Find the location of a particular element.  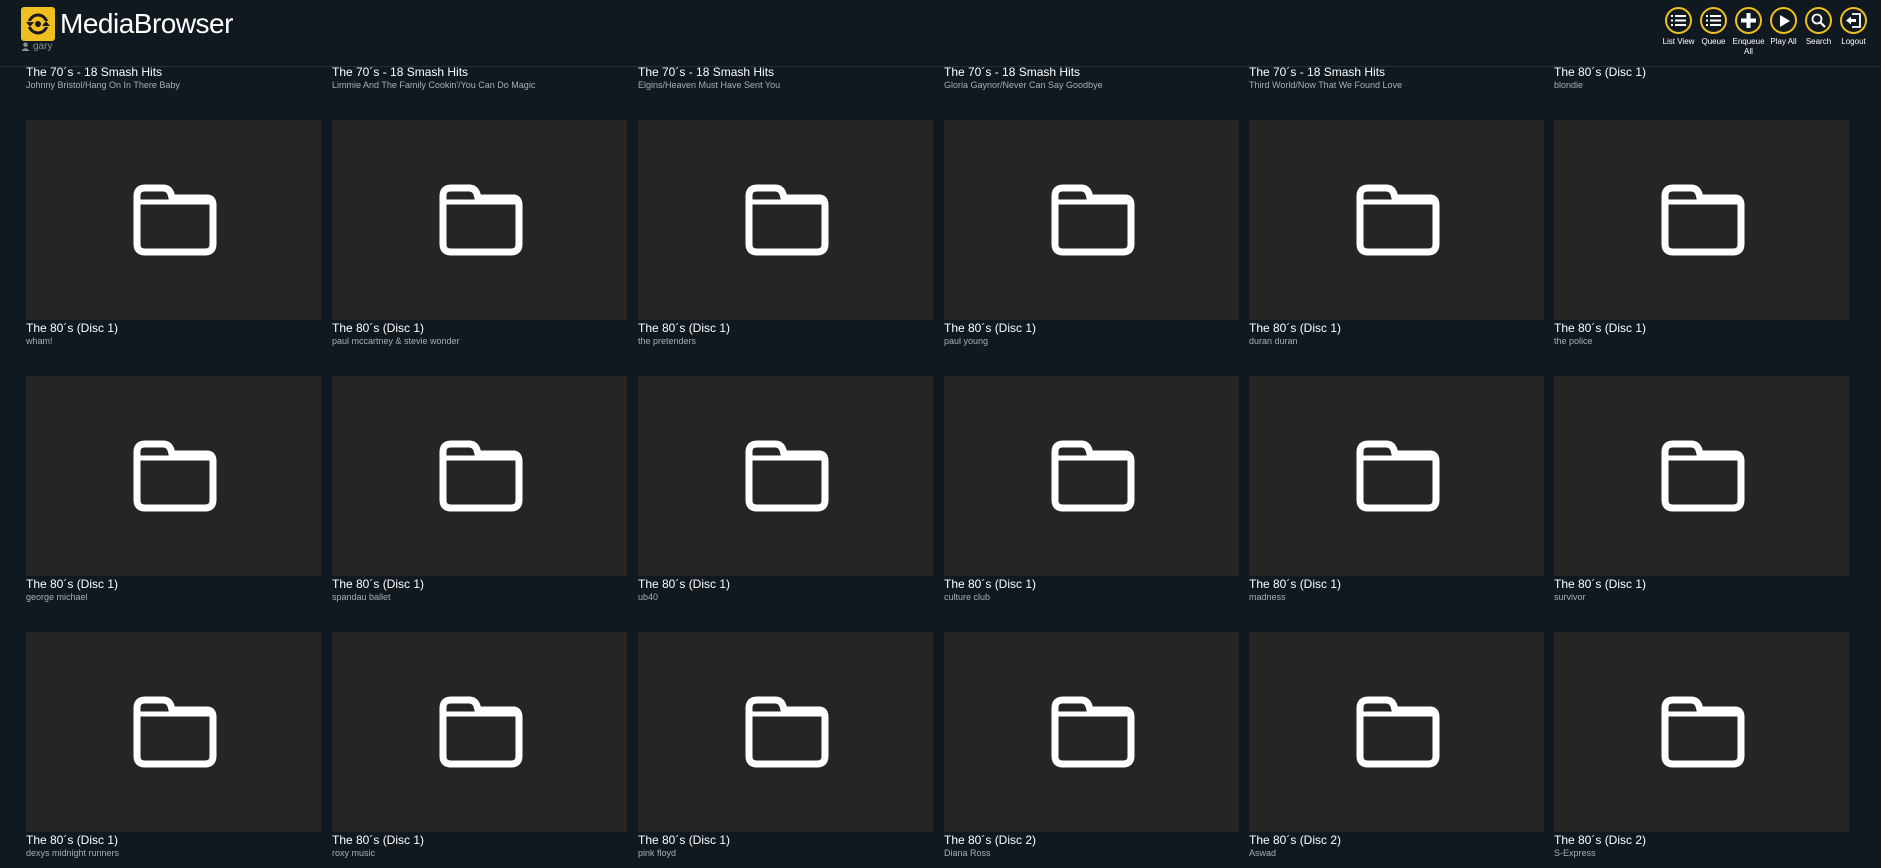

media-tile: The 80´s (Disc 1) spandau ballet is located at coordinates (479, 489).